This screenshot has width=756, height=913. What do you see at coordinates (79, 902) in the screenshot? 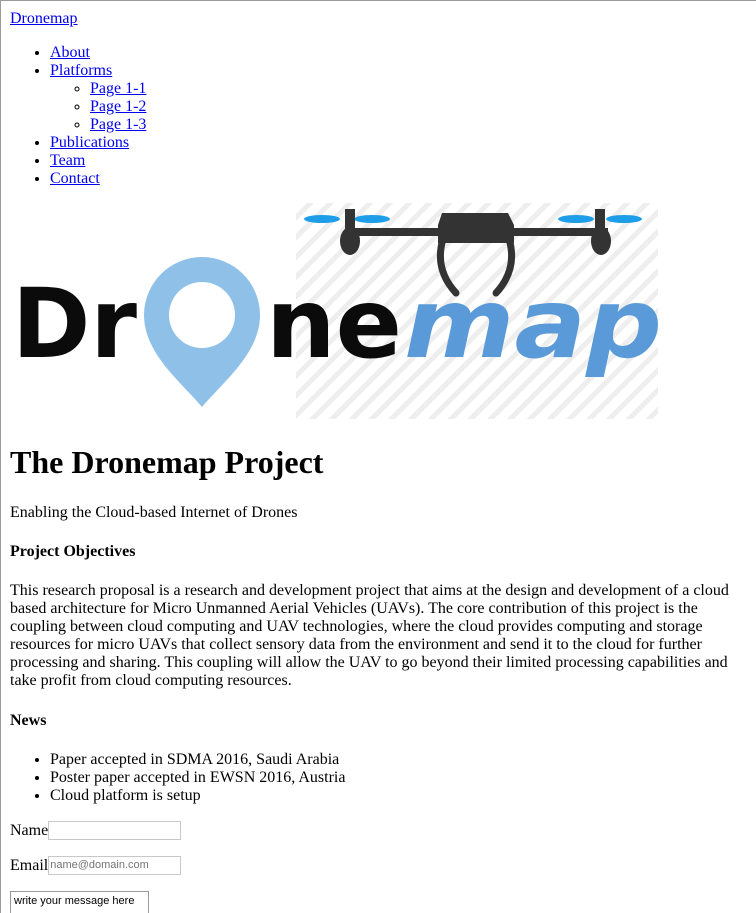
I see `message-textarea: write your message here` at bounding box center [79, 902].